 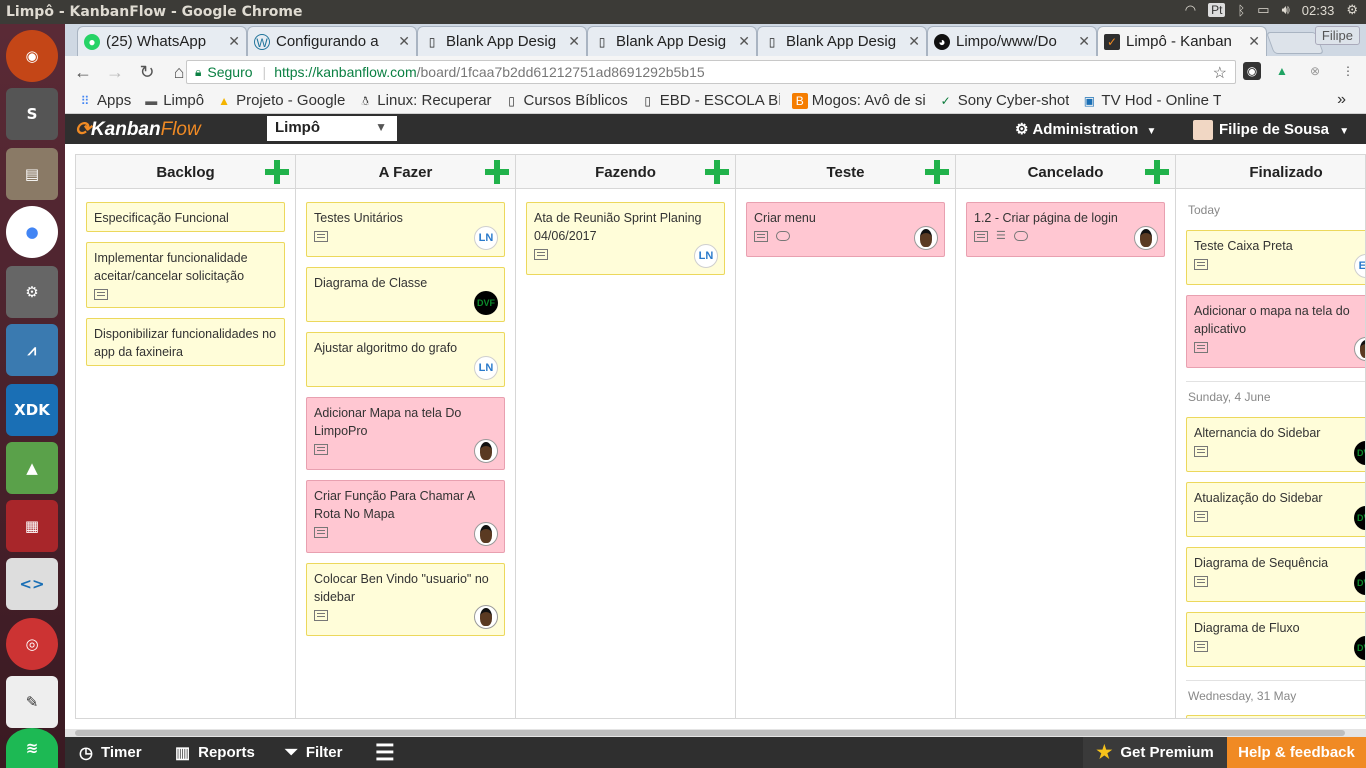 I want to click on task-card: Criar menu, so click(x=845, y=229).